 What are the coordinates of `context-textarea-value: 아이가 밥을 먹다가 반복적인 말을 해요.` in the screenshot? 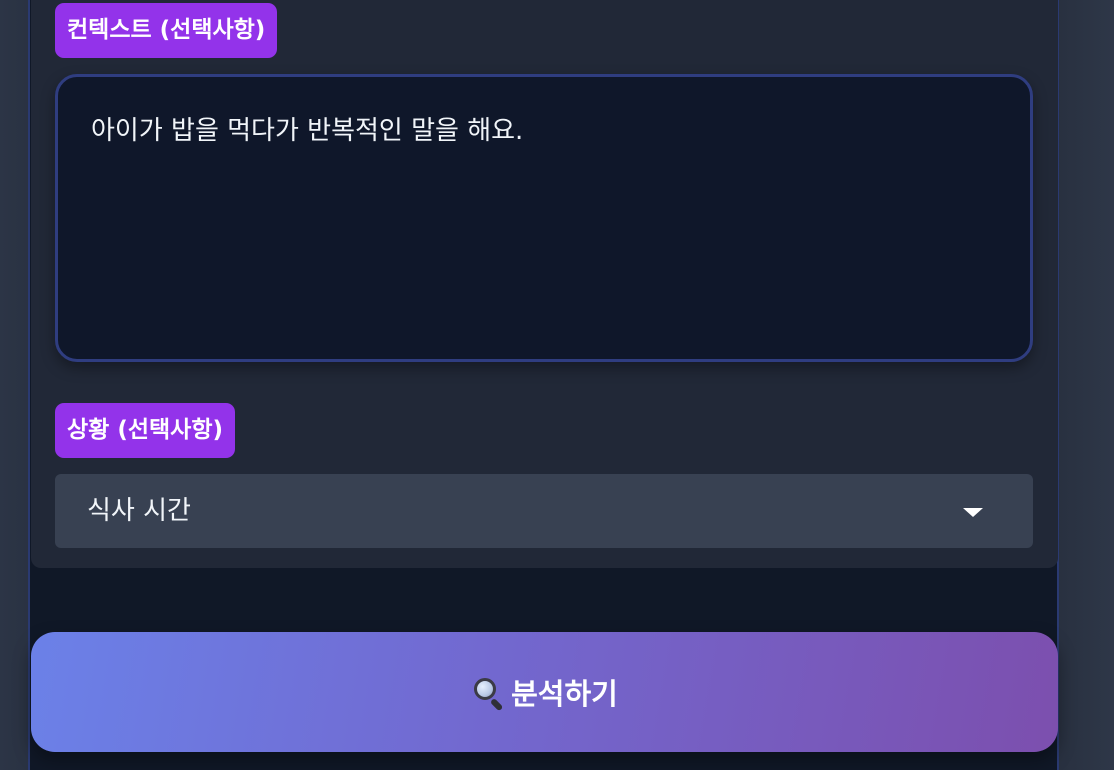 It's located at (307, 131).